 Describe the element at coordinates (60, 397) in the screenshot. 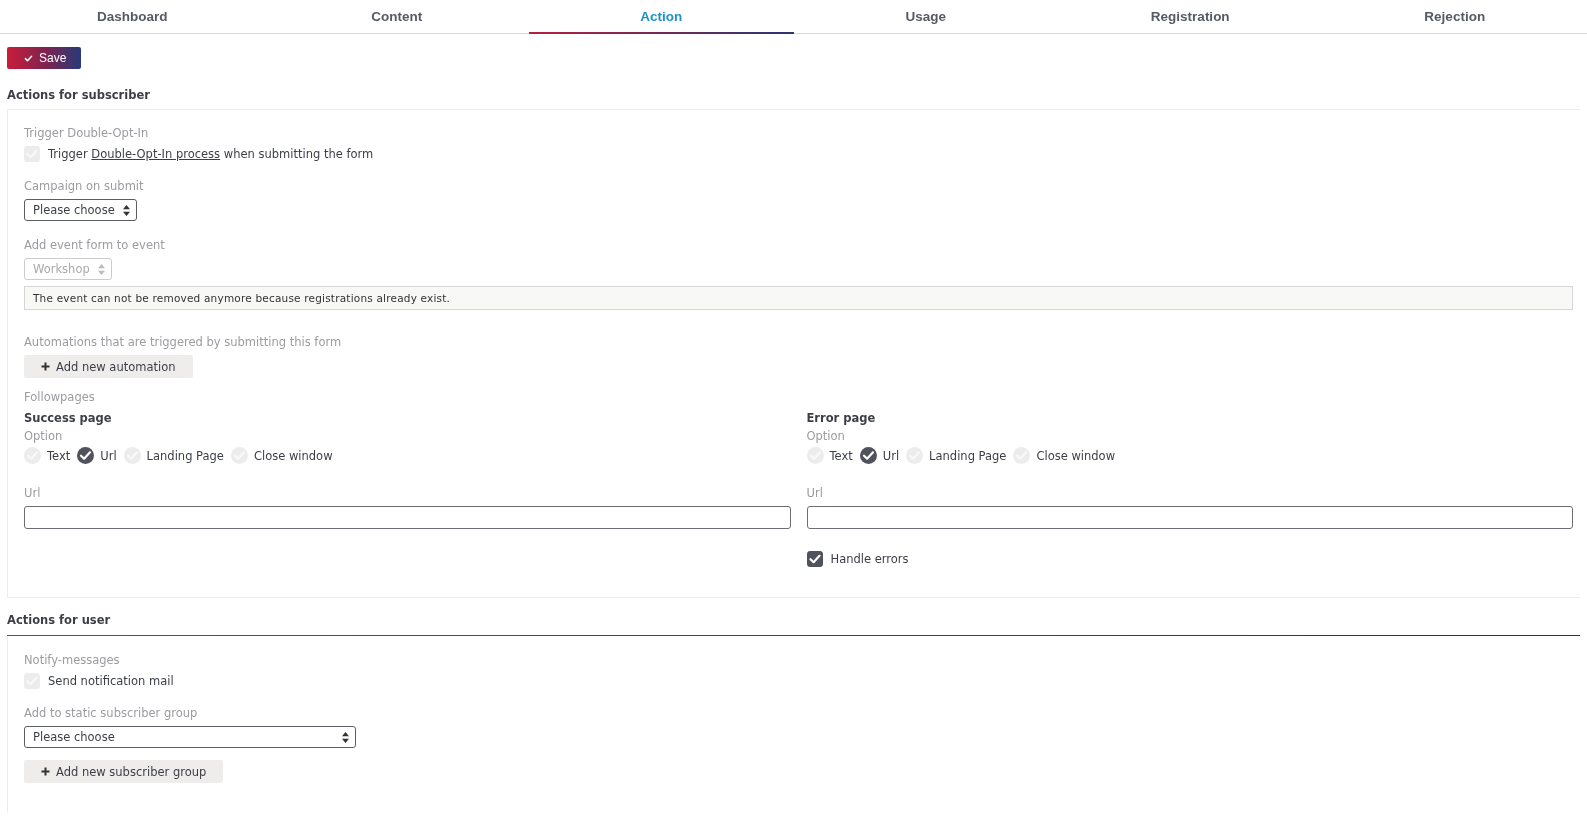

I see `field-label: Followpages` at that location.